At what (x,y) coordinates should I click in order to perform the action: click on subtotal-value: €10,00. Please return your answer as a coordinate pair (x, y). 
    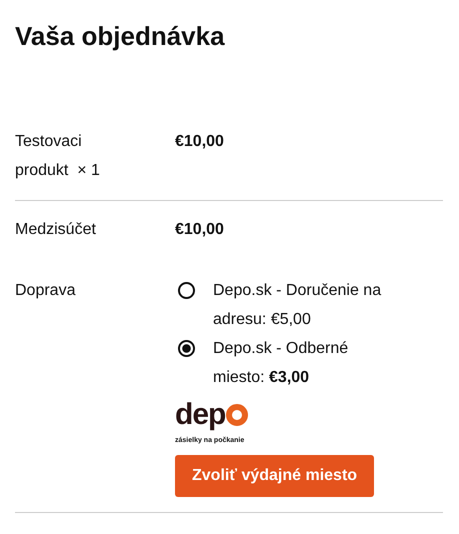
    Looking at the image, I should click on (199, 229).